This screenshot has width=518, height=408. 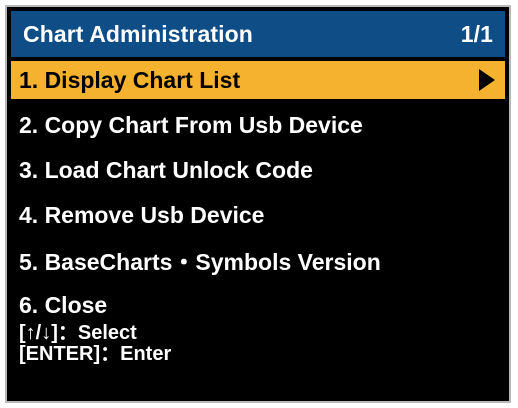 I want to click on menu-item-label: 3. Load Chart Unlock Code, so click(x=166, y=169).